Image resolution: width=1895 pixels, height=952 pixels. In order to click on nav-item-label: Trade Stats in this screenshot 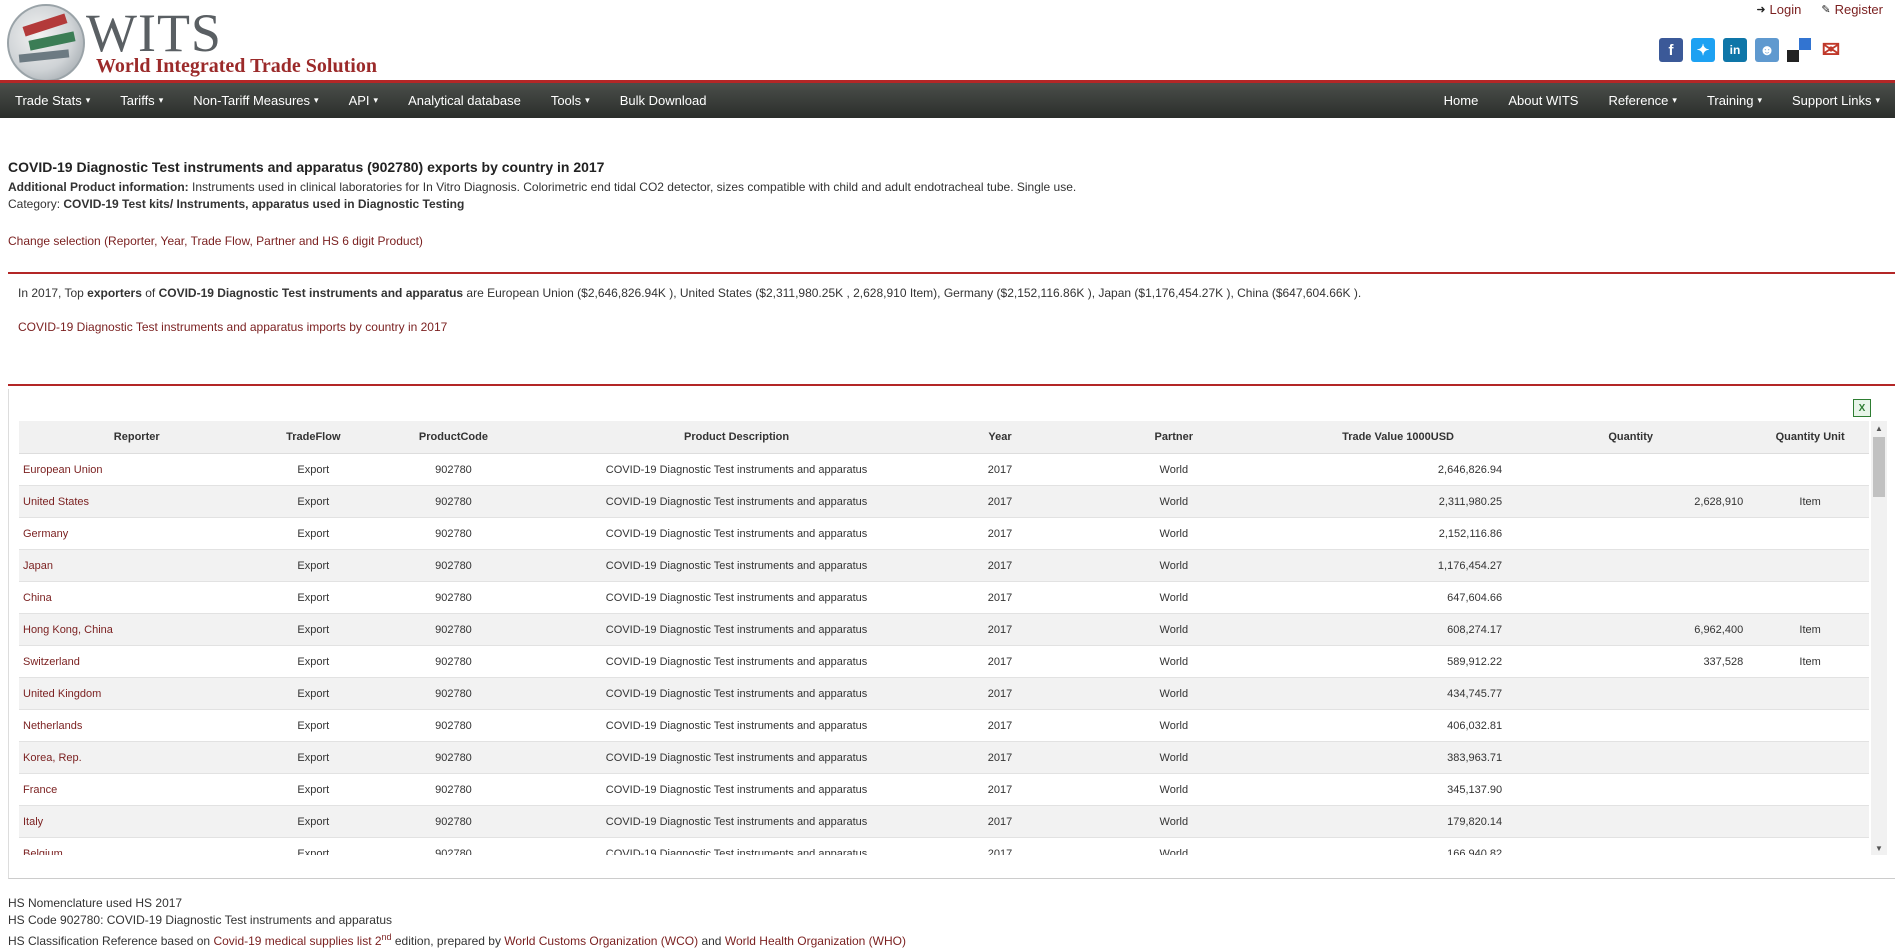, I will do `click(48, 100)`.